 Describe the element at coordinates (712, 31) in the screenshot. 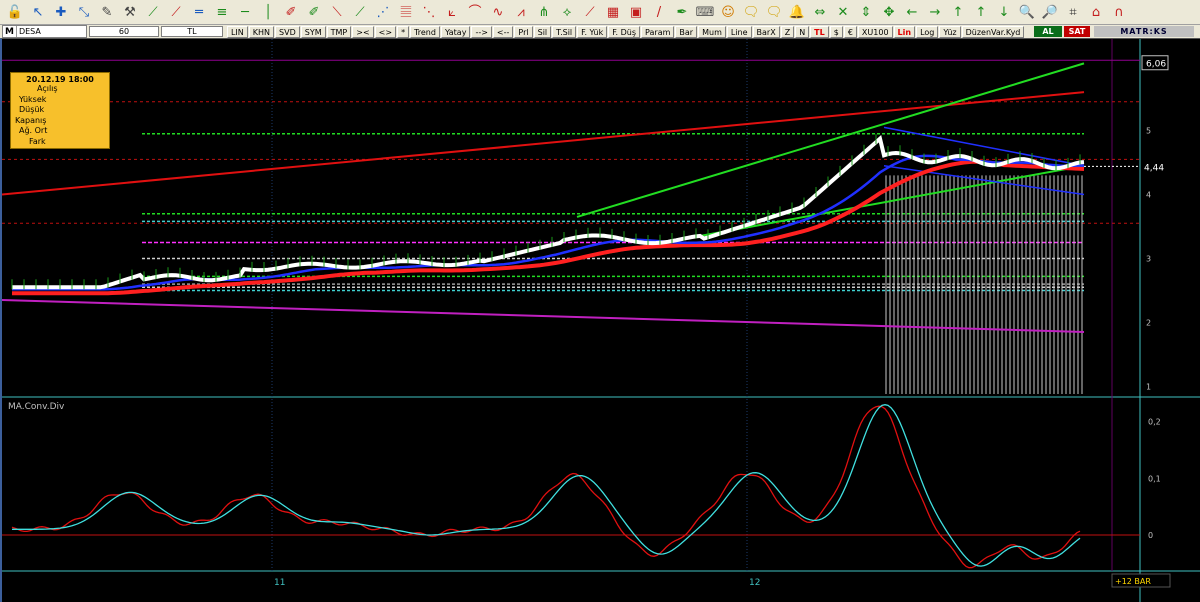

I see `tool-button-14: Mum` at that location.